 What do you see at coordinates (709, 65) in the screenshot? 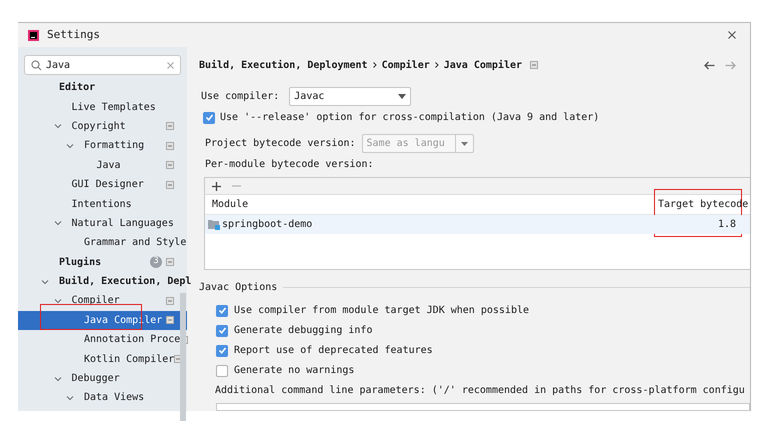
I see `back-arrow-icon` at bounding box center [709, 65].